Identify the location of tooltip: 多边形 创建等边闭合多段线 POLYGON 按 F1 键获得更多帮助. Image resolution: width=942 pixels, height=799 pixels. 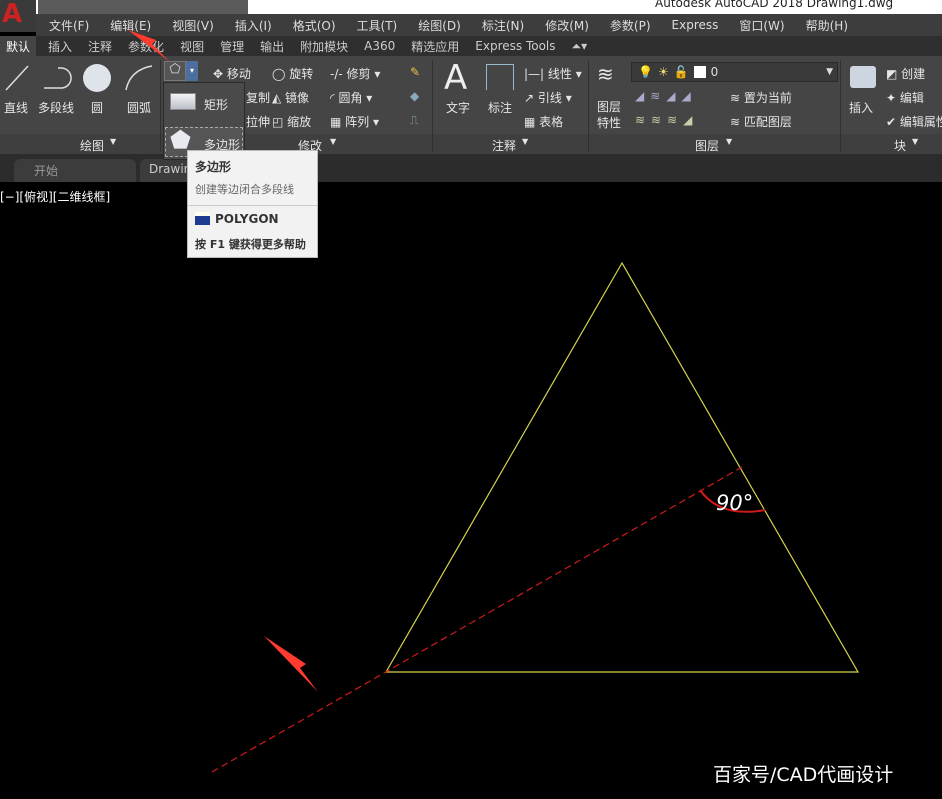
(252, 204).